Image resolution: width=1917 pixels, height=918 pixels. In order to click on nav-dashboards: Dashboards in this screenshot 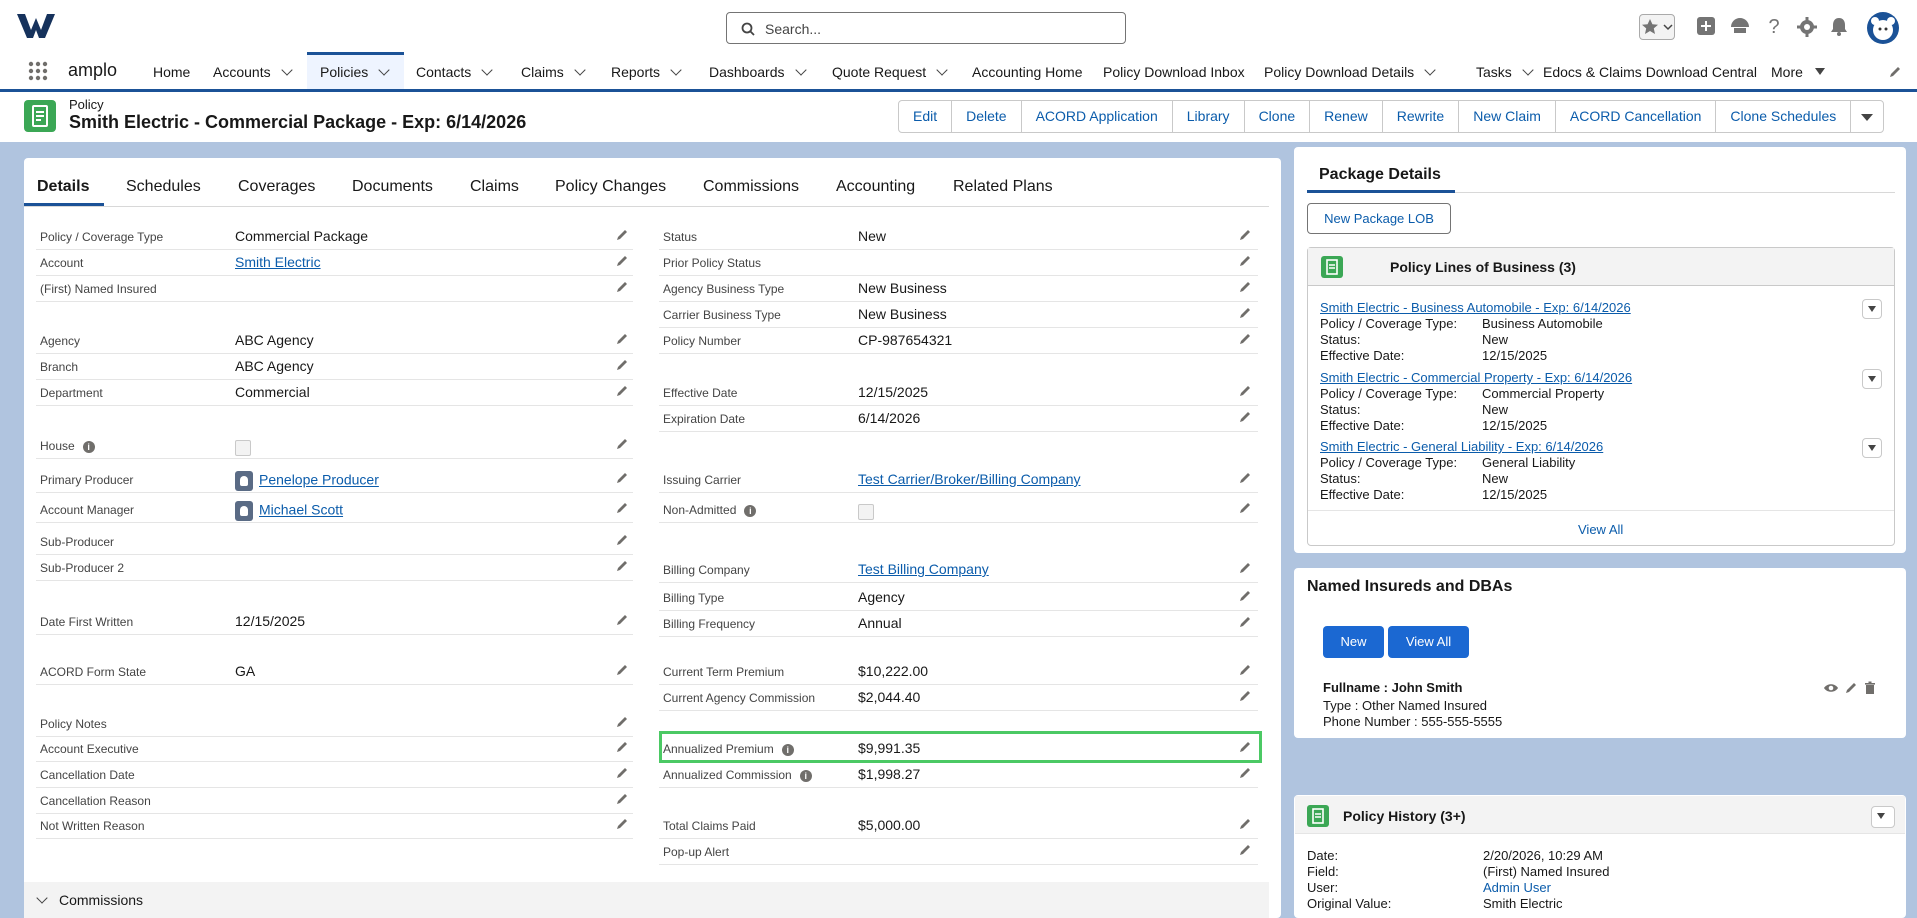, I will do `click(758, 70)`.